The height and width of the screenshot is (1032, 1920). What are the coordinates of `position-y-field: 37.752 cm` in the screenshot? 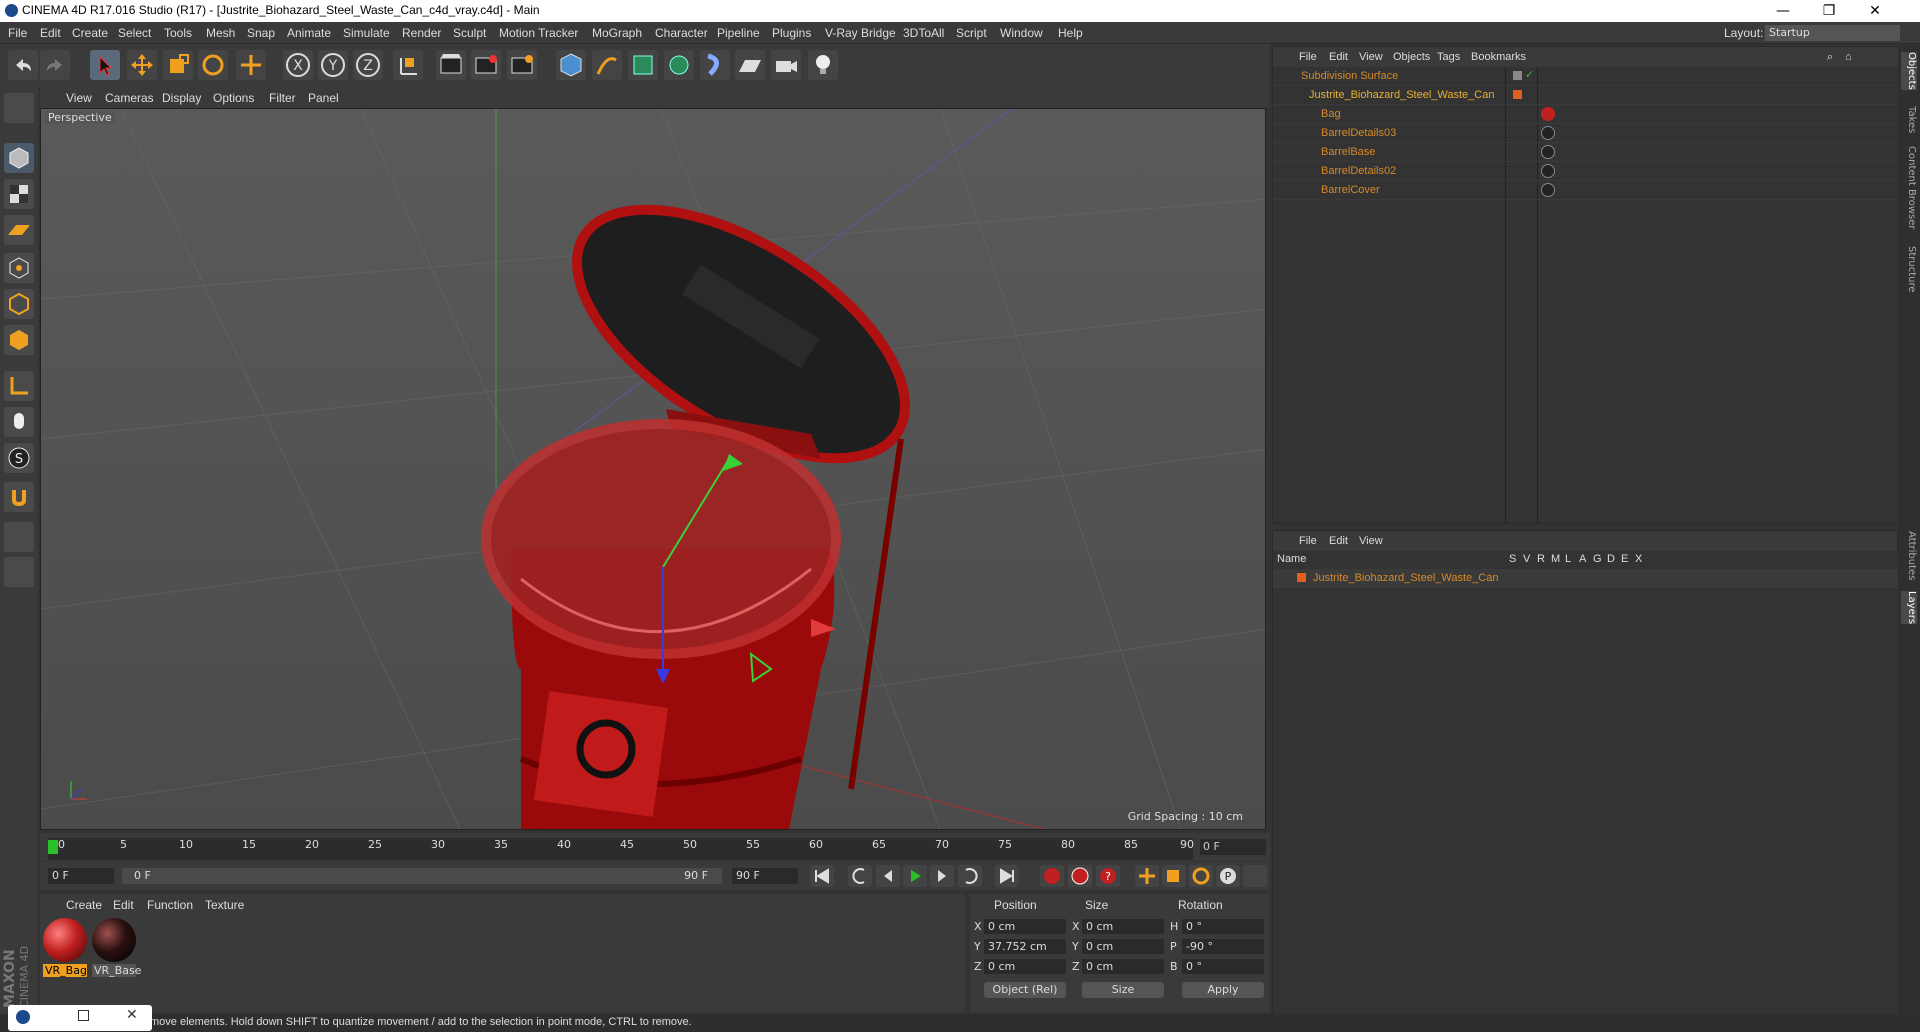 It's located at (1025, 946).